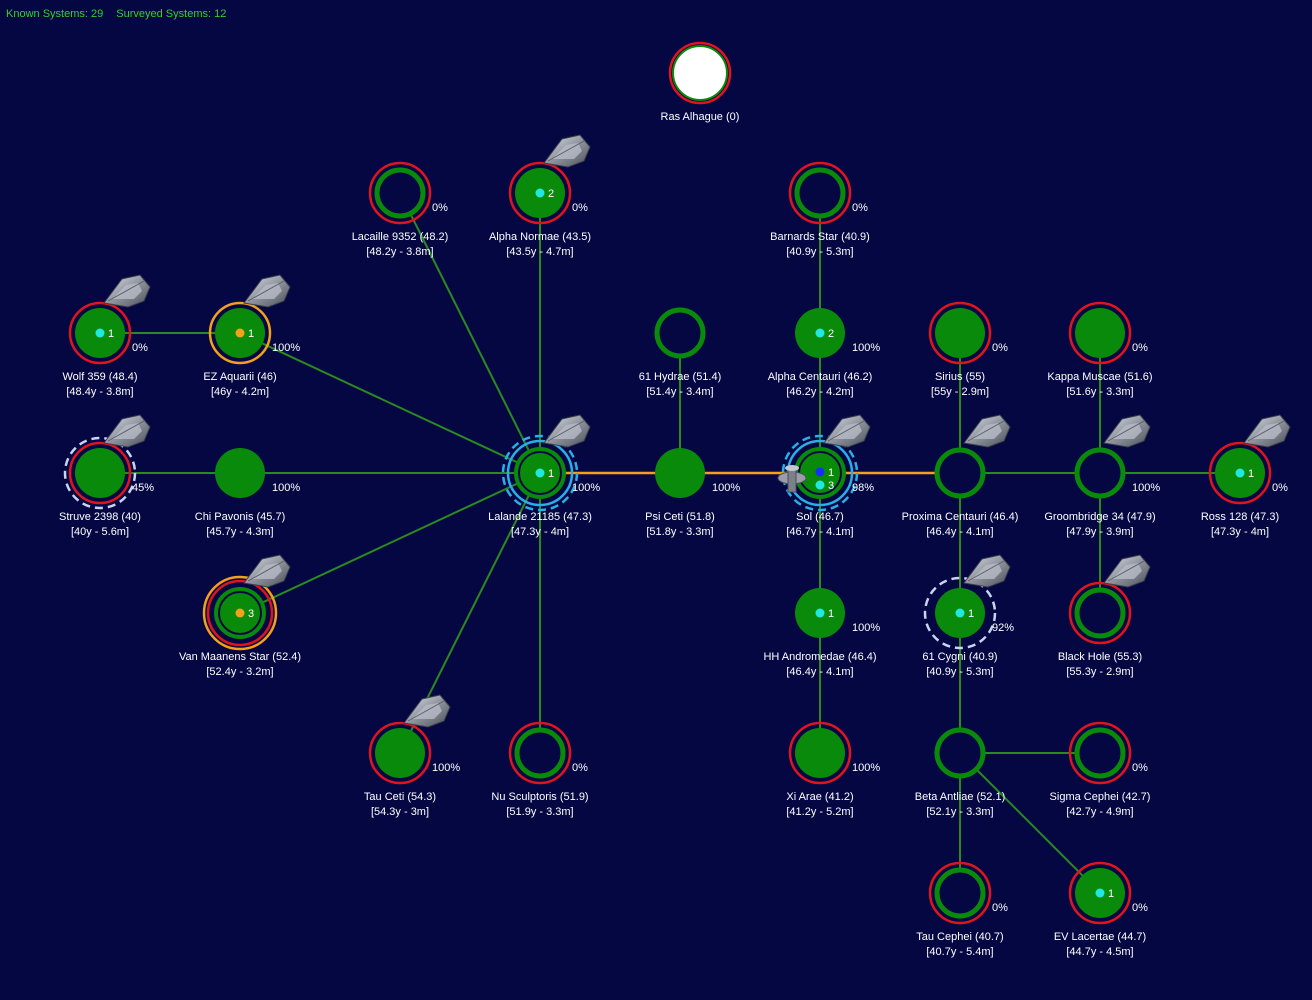  What do you see at coordinates (821, 633) in the screenshot?
I see `system-hh-andromedae: 1 100% HH Andromedae (46.4) [46.4y - 4.1m]` at bounding box center [821, 633].